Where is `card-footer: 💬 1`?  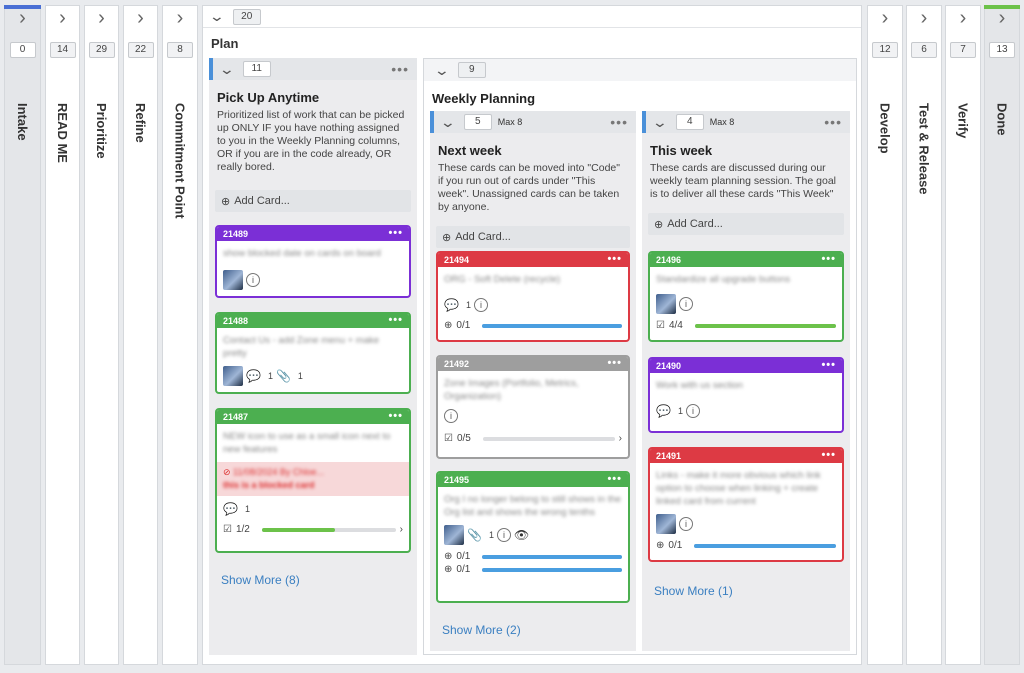 card-footer: 💬 1 is located at coordinates (313, 509).